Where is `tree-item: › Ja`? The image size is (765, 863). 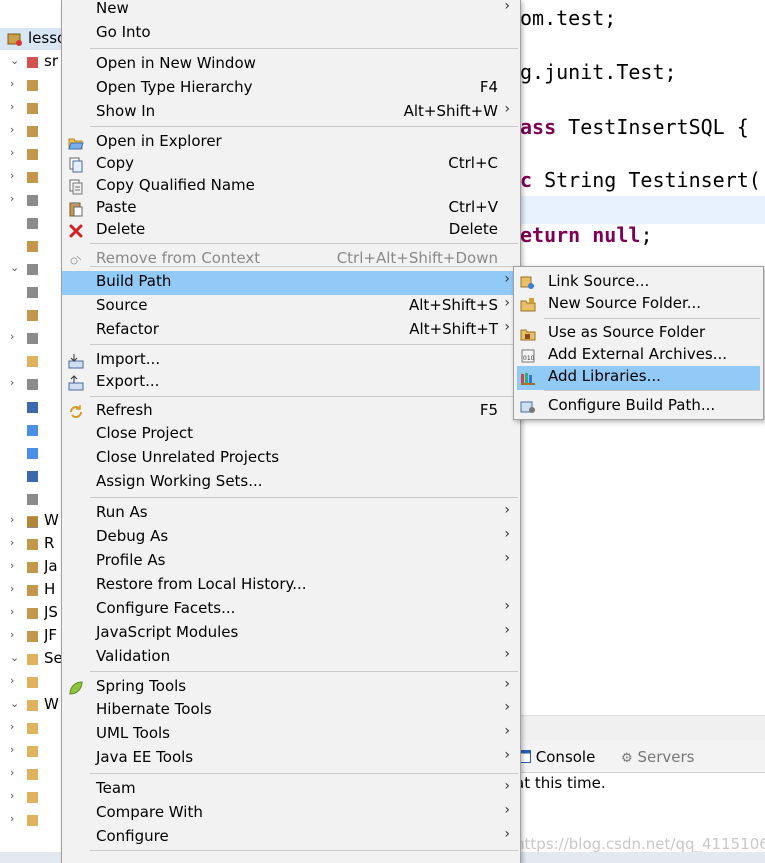 tree-item: › Ja is located at coordinates (31, 567).